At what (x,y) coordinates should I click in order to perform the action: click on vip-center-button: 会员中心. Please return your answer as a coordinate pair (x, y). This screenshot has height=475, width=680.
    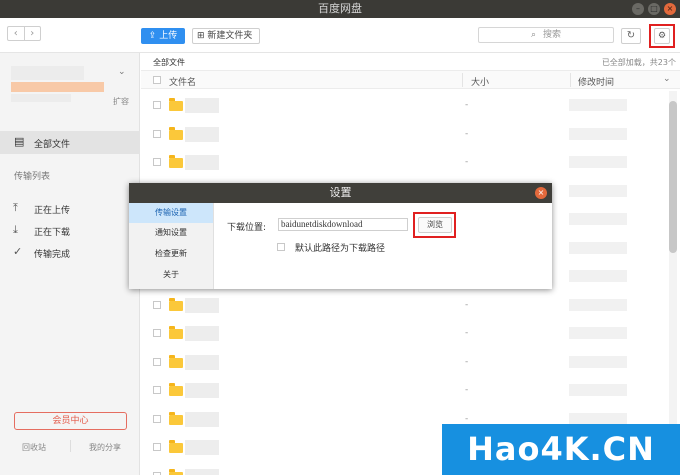
    Looking at the image, I should click on (70, 421).